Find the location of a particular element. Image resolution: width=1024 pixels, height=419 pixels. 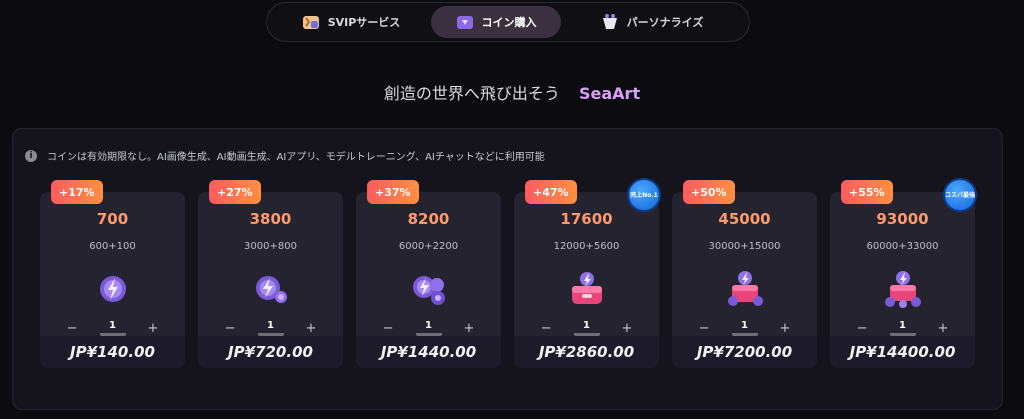

bonus-badge: +27% is located at coordinates (235, 192).